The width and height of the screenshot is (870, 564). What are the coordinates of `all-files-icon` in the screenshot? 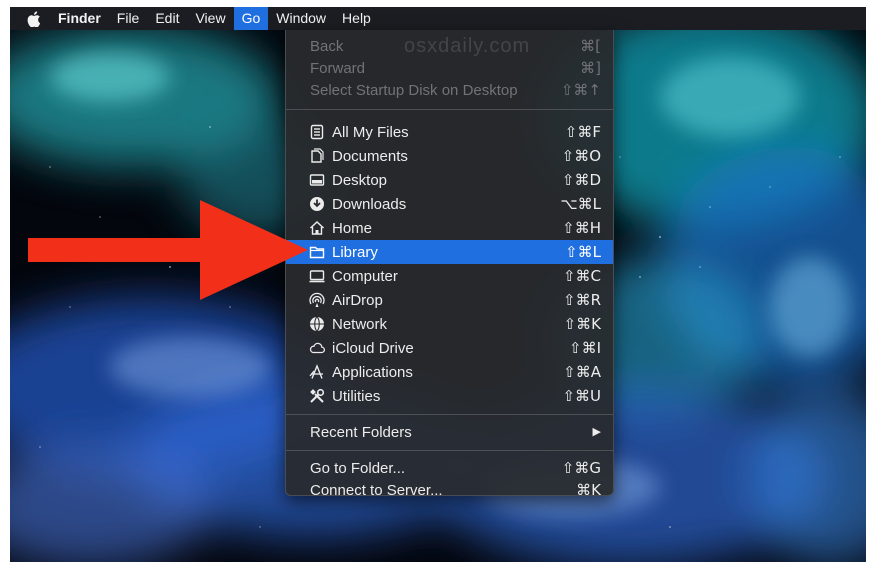 It's located at (317, 132).